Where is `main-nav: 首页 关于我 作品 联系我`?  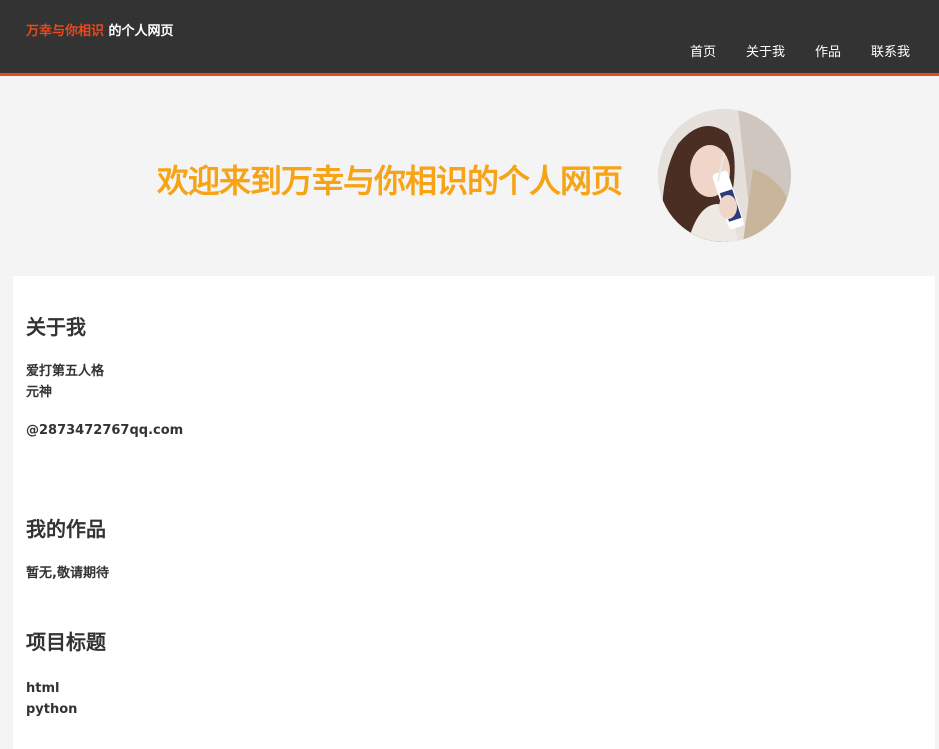 main-nav: 首页 关于我 作品 联系我 is located at coordinates (785, 50).